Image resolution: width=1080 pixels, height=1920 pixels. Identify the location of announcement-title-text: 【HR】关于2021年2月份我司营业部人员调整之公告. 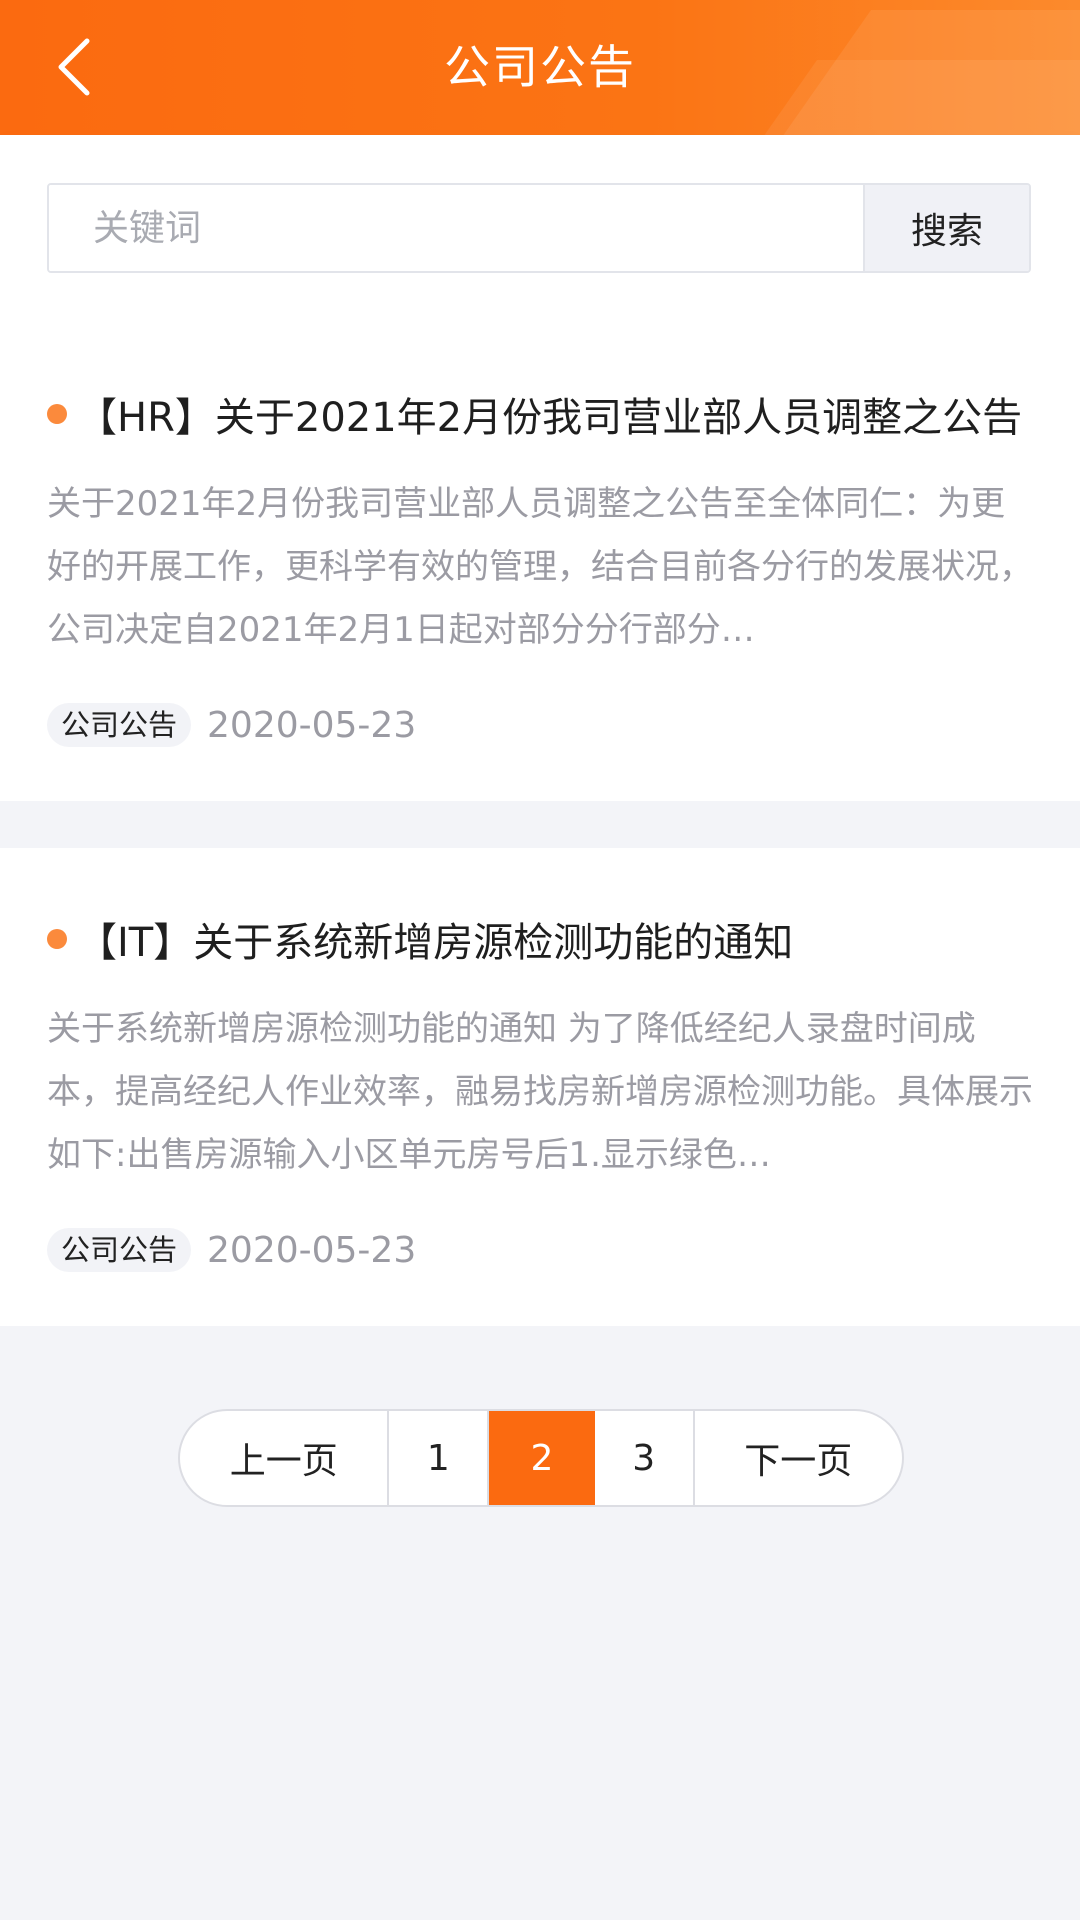
(550, 418).